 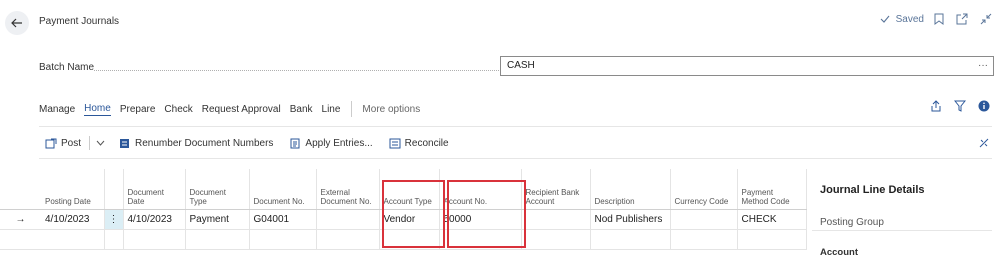 What do you see at coordinates (556, 219) in the screenshot?
I see `cell-recipient-bank-account` at bounding box center [556, 219].